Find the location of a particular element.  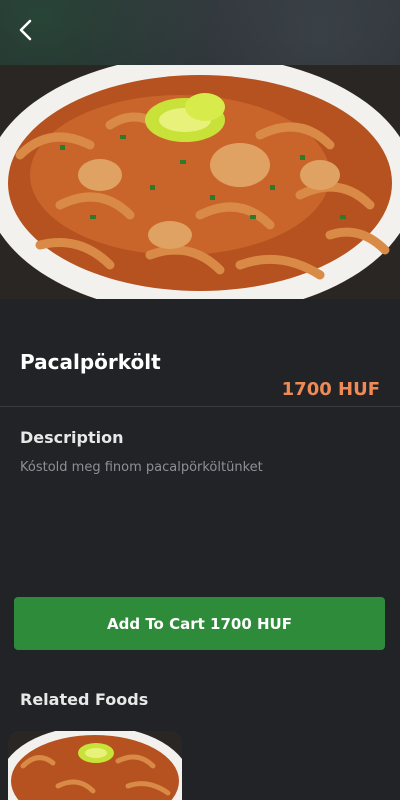

description-text: Kóstold meg finom pacalpörköltünket is located at coordinates (141, 467).